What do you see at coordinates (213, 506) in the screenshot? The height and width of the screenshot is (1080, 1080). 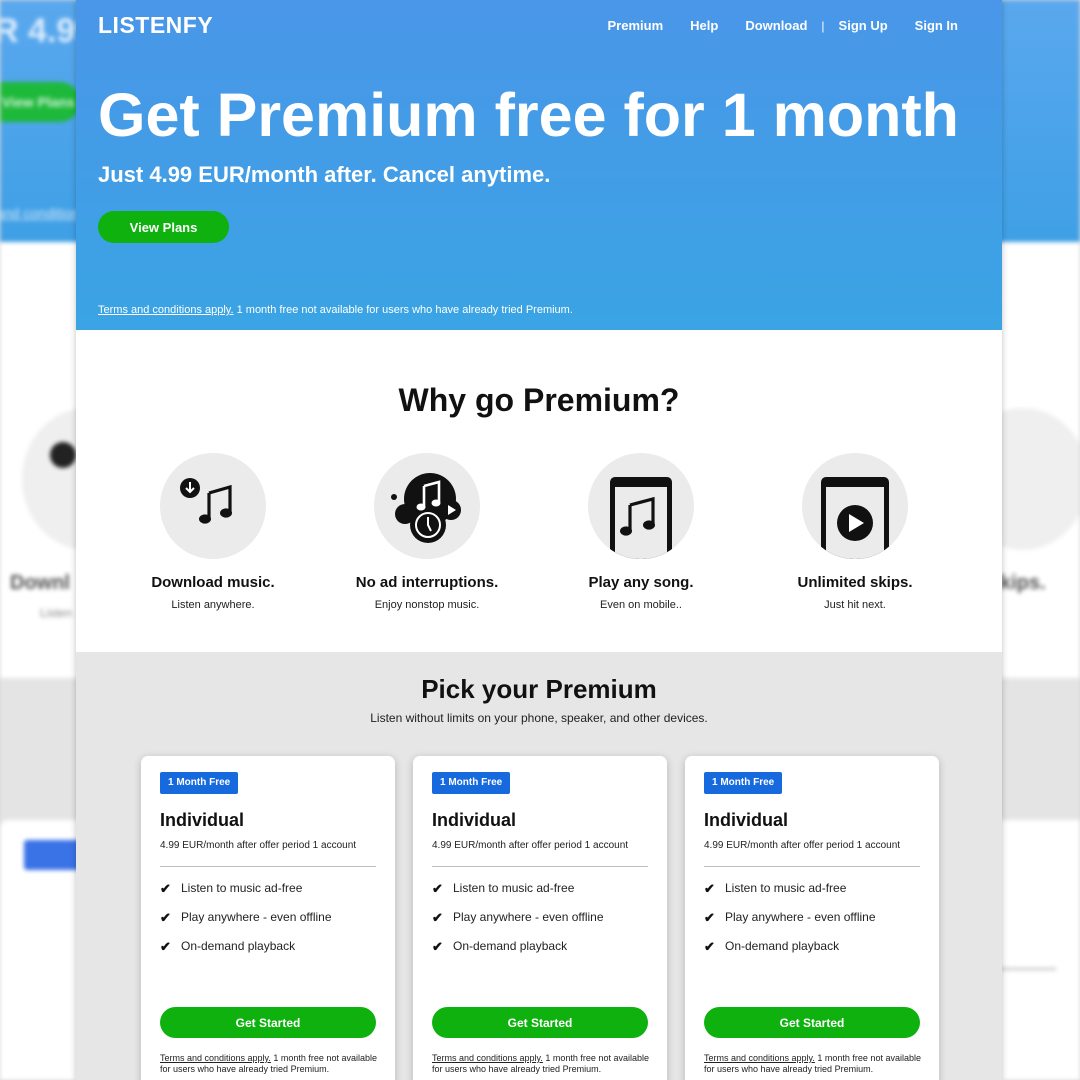 I see `download-music-icon` at bounding box center [213, 506].